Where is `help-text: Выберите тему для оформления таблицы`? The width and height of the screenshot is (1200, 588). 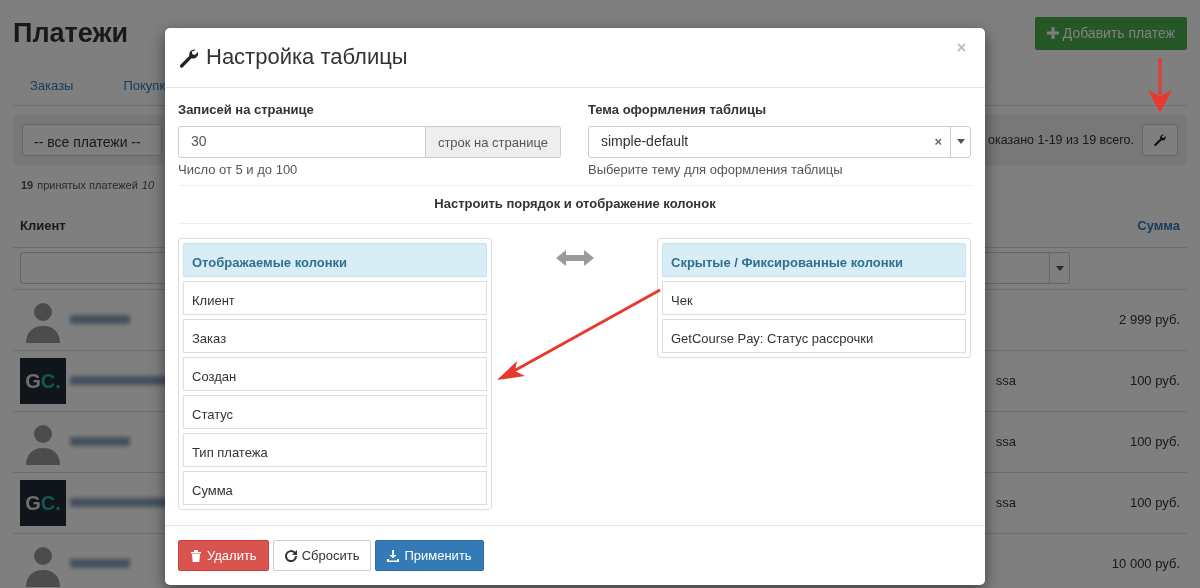
help-text: Выберите тему для оформления таблицы is located at coordinates (716, 169).